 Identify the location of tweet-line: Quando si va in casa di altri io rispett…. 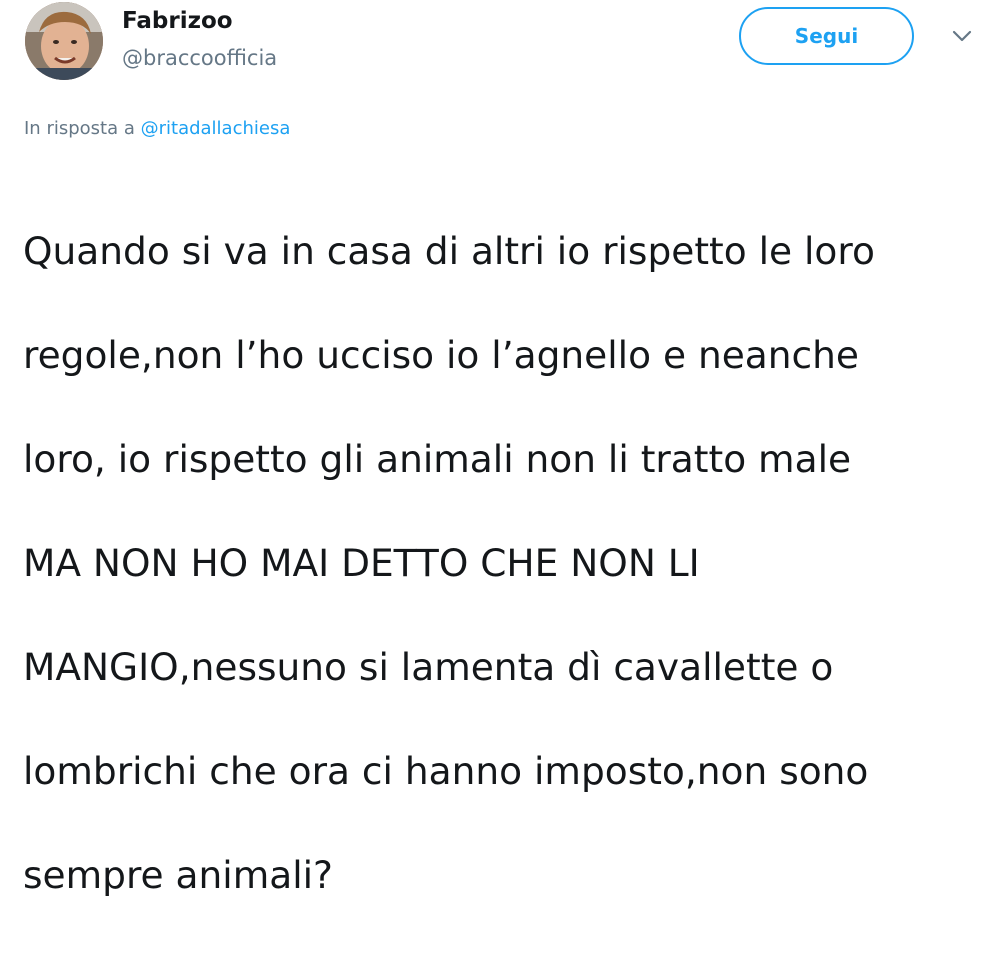
(449, 251).